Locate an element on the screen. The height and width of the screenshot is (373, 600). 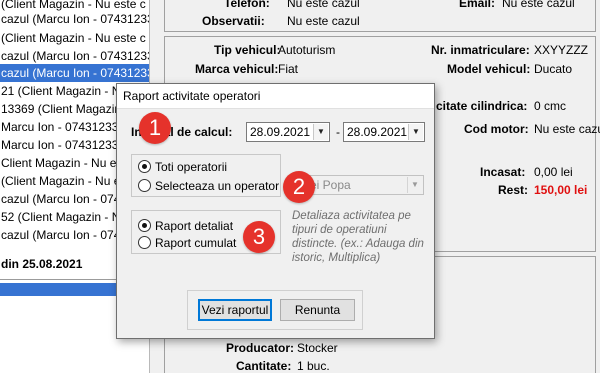
cantitate-label: Cantitate: is located at coordinates (264, 366).